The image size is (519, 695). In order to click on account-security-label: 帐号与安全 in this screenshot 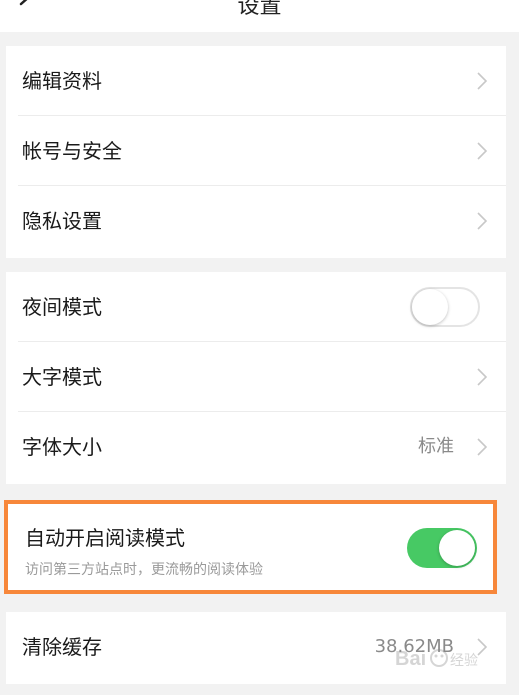, I will do `click(72, 151)`.